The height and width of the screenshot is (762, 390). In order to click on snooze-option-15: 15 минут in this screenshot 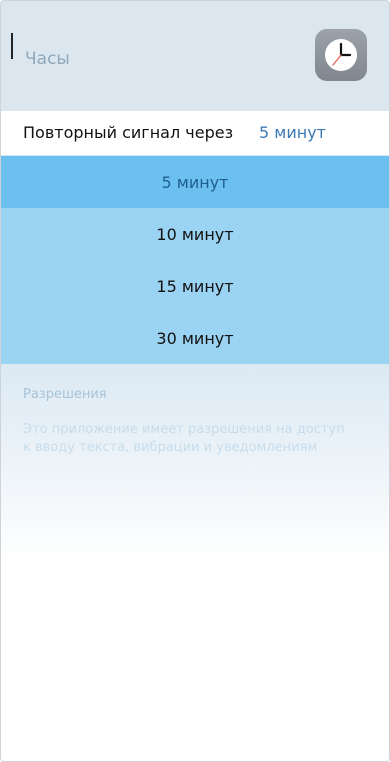, I will do `click(195, 286)`.